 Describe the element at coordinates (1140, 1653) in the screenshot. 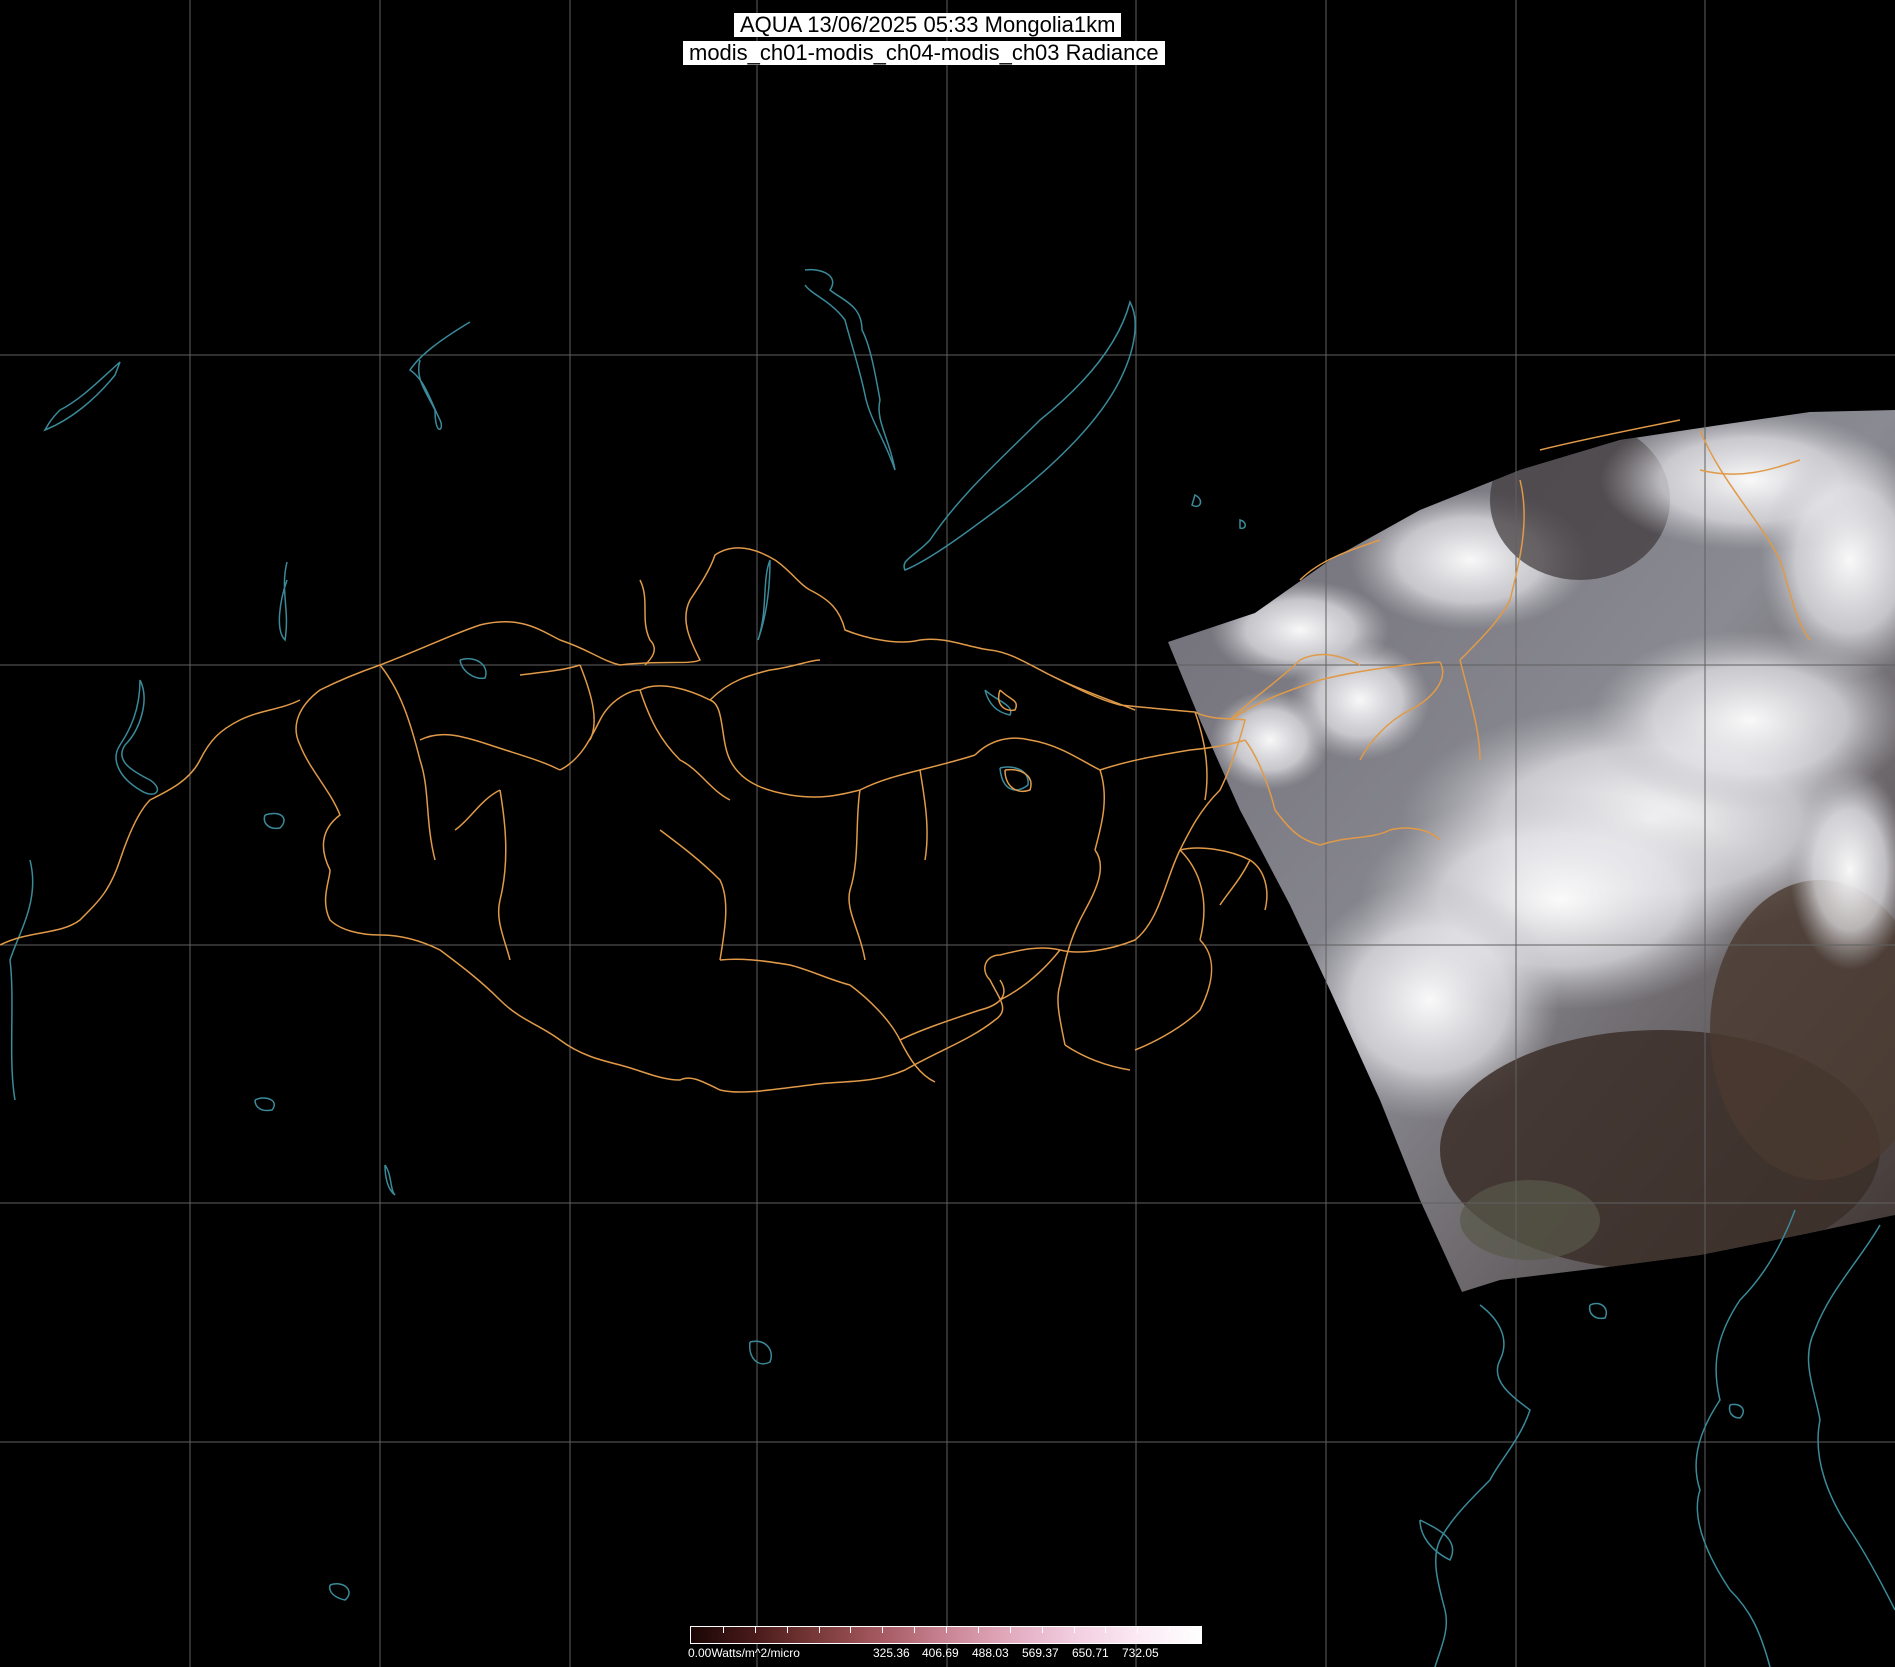

I see `colorbar-label-6: 732.05` at that location.